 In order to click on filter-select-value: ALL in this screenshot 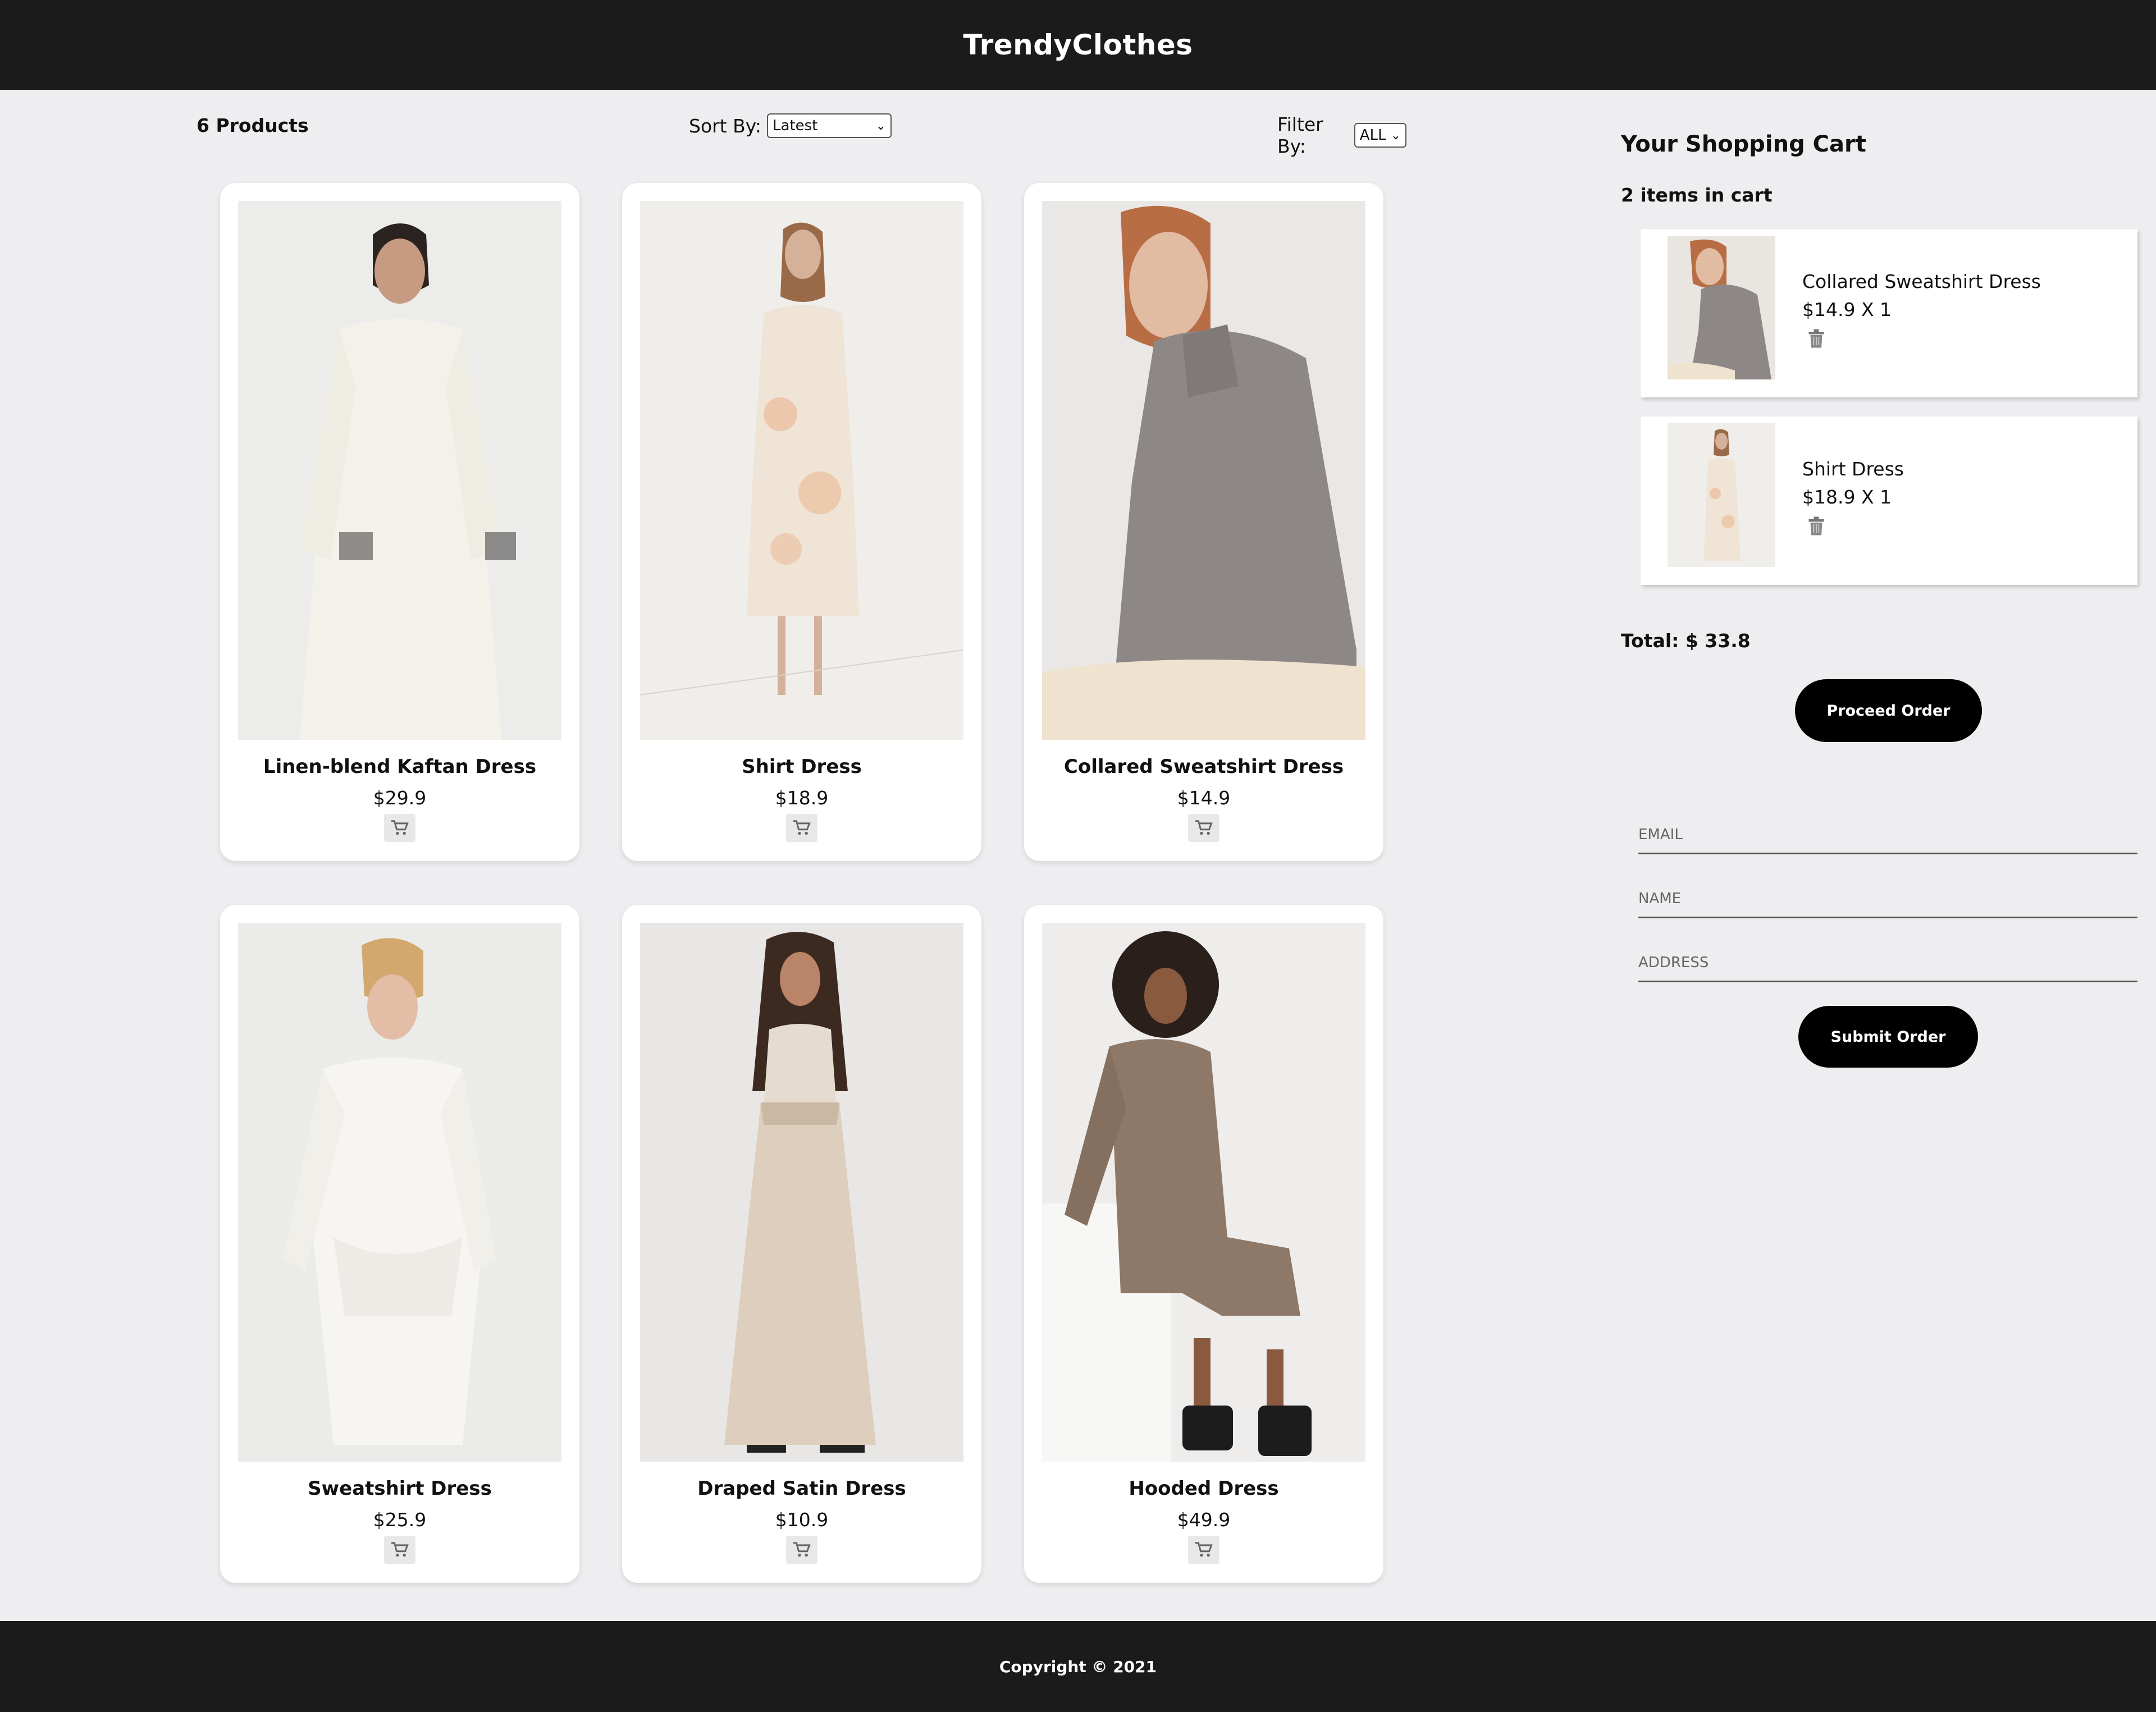, I will do `click(1372, 135)`.